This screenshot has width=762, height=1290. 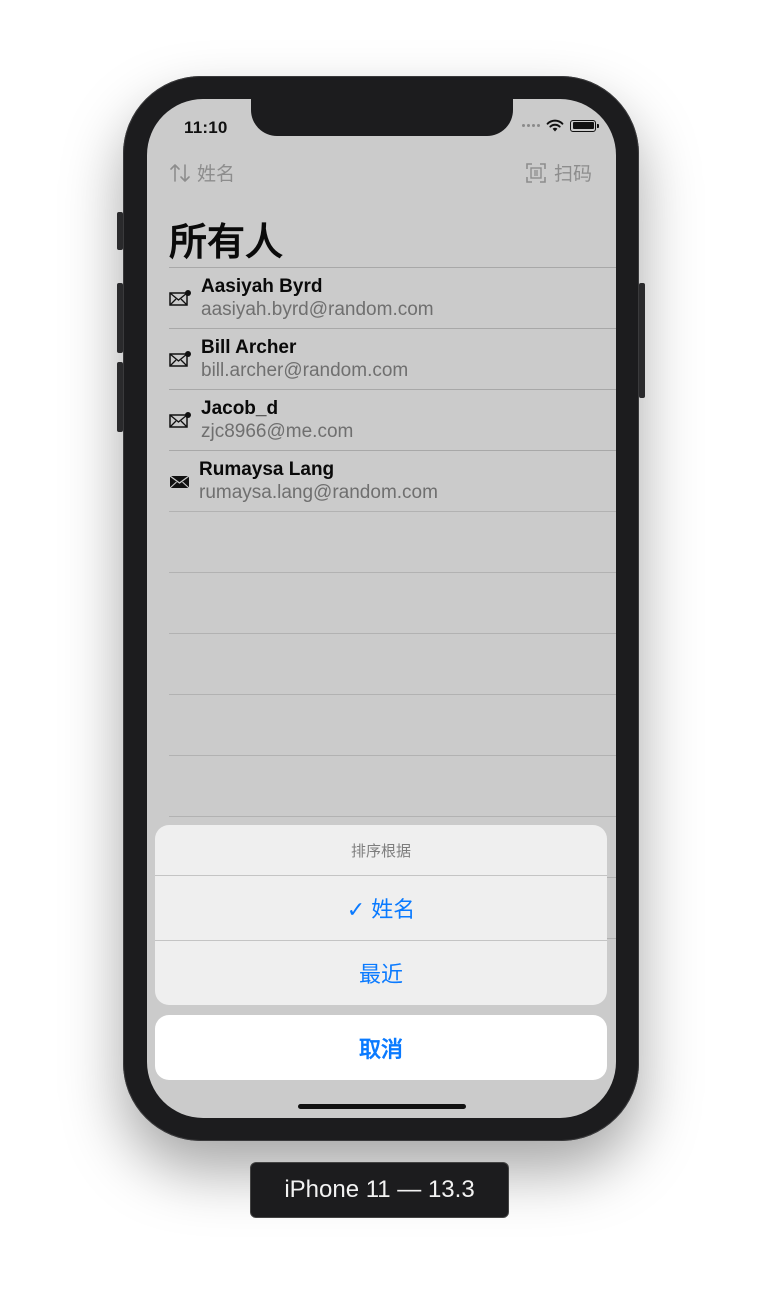 I want to click on action-sheet-title: 排序根据, so click(x=381, y=850).